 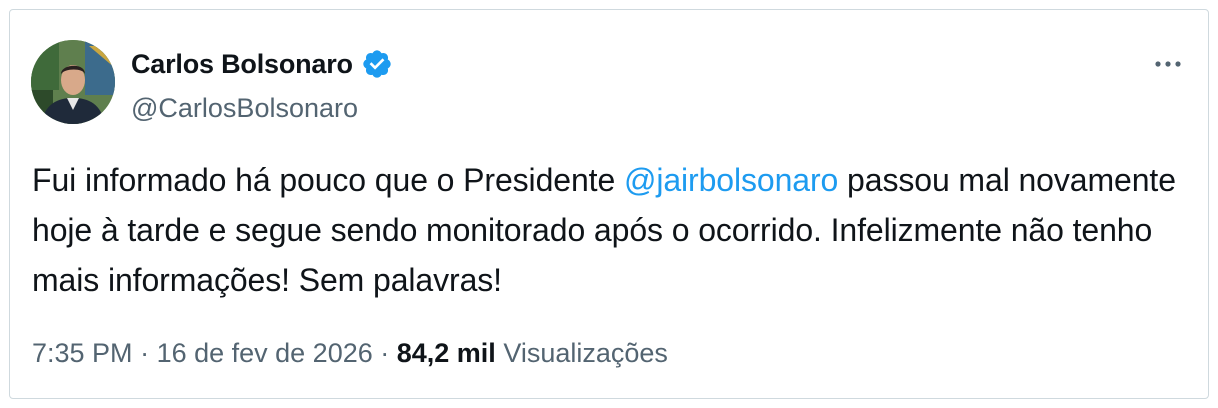 What do you see at coordinates (582, 353) in the screenshot?
I see `views-label: Visualizações` at bounding box center [582, 353].